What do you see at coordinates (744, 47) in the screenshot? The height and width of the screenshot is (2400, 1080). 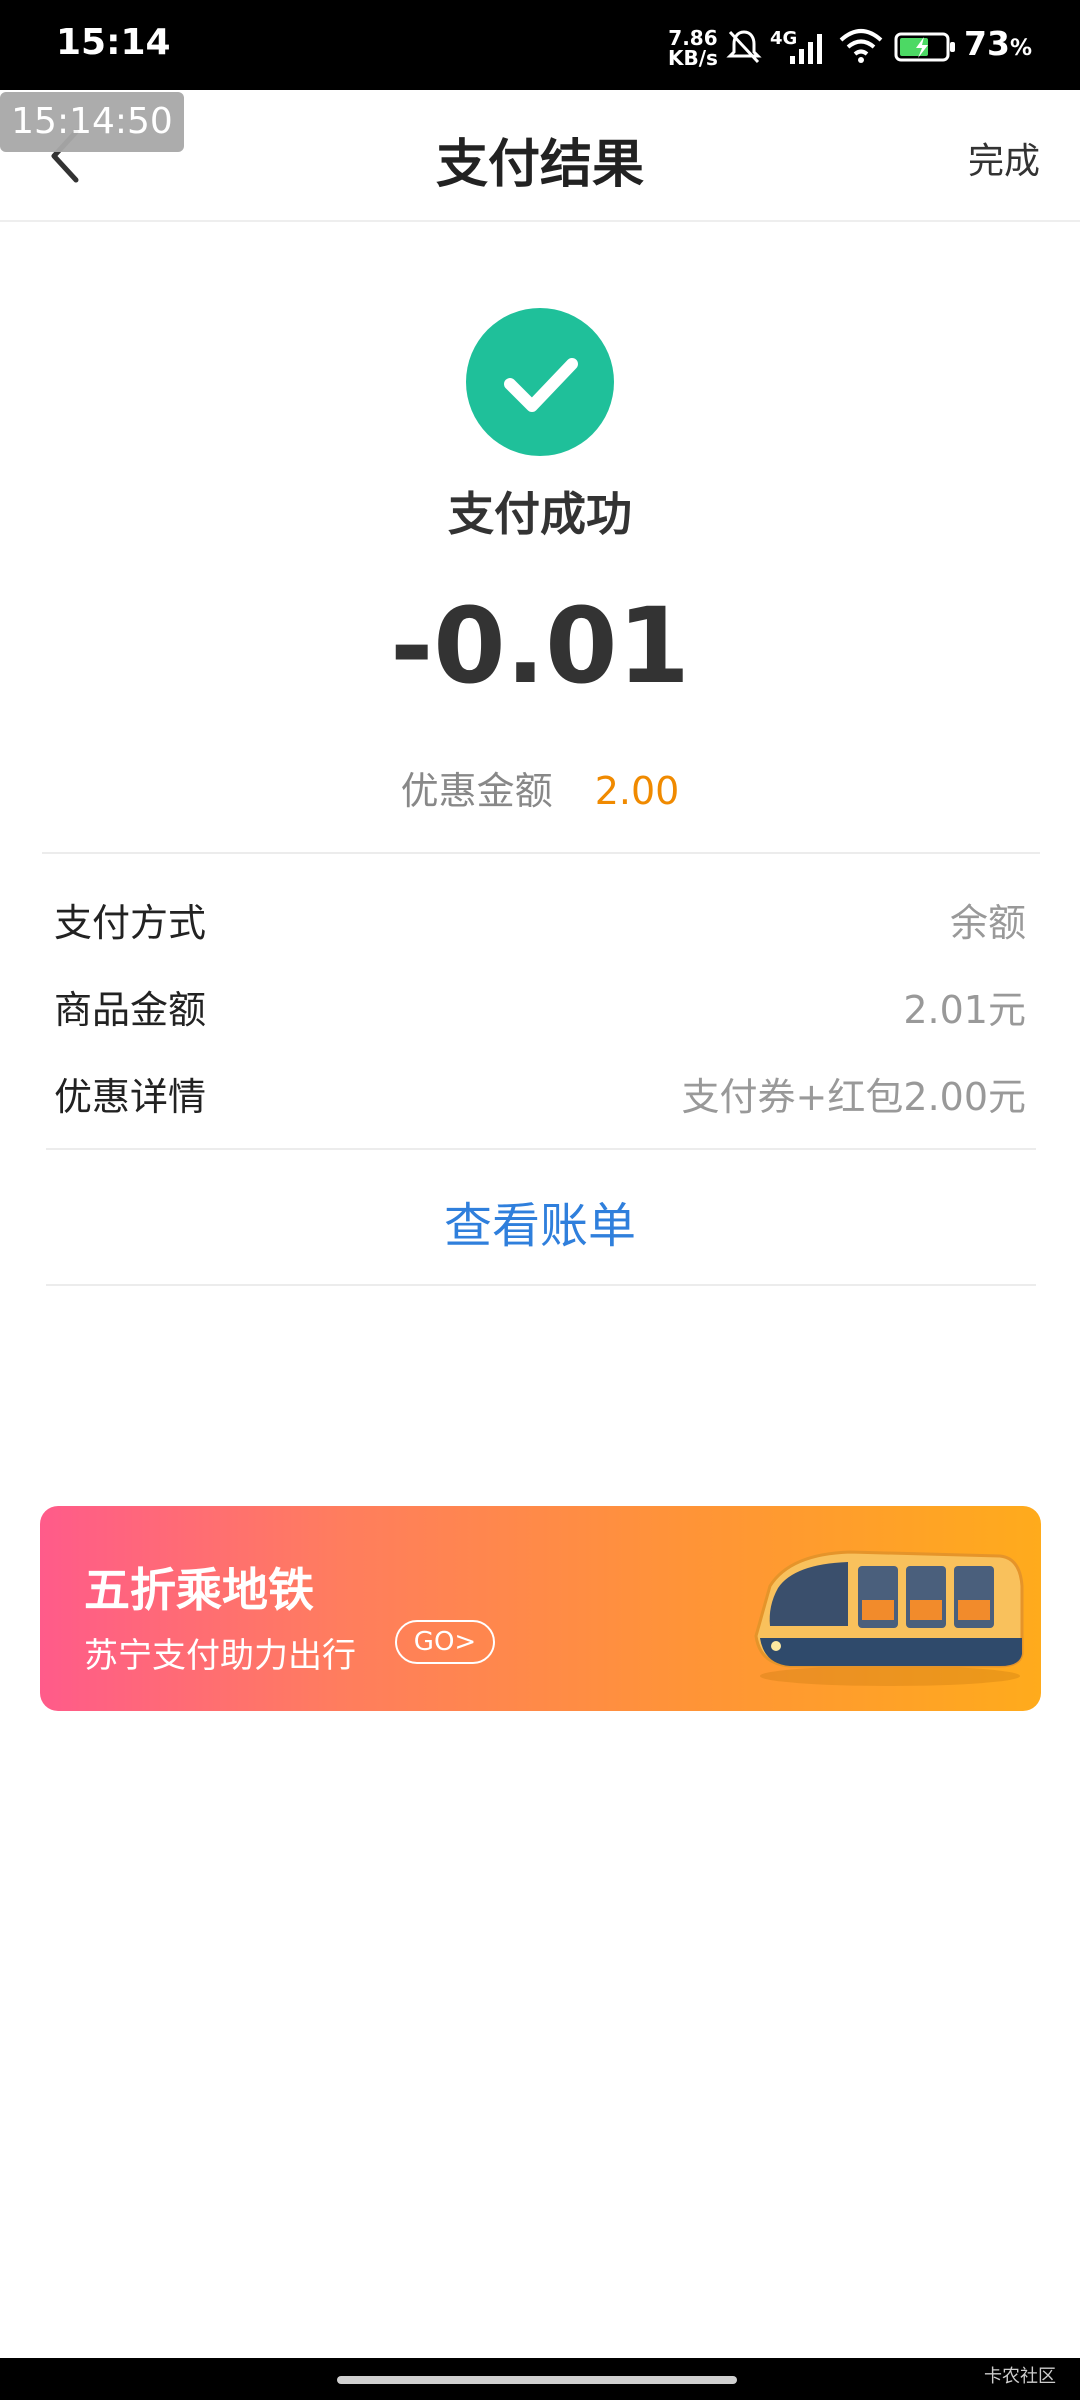 I see `mute-bell-icon` at bounding box center [744, 47].